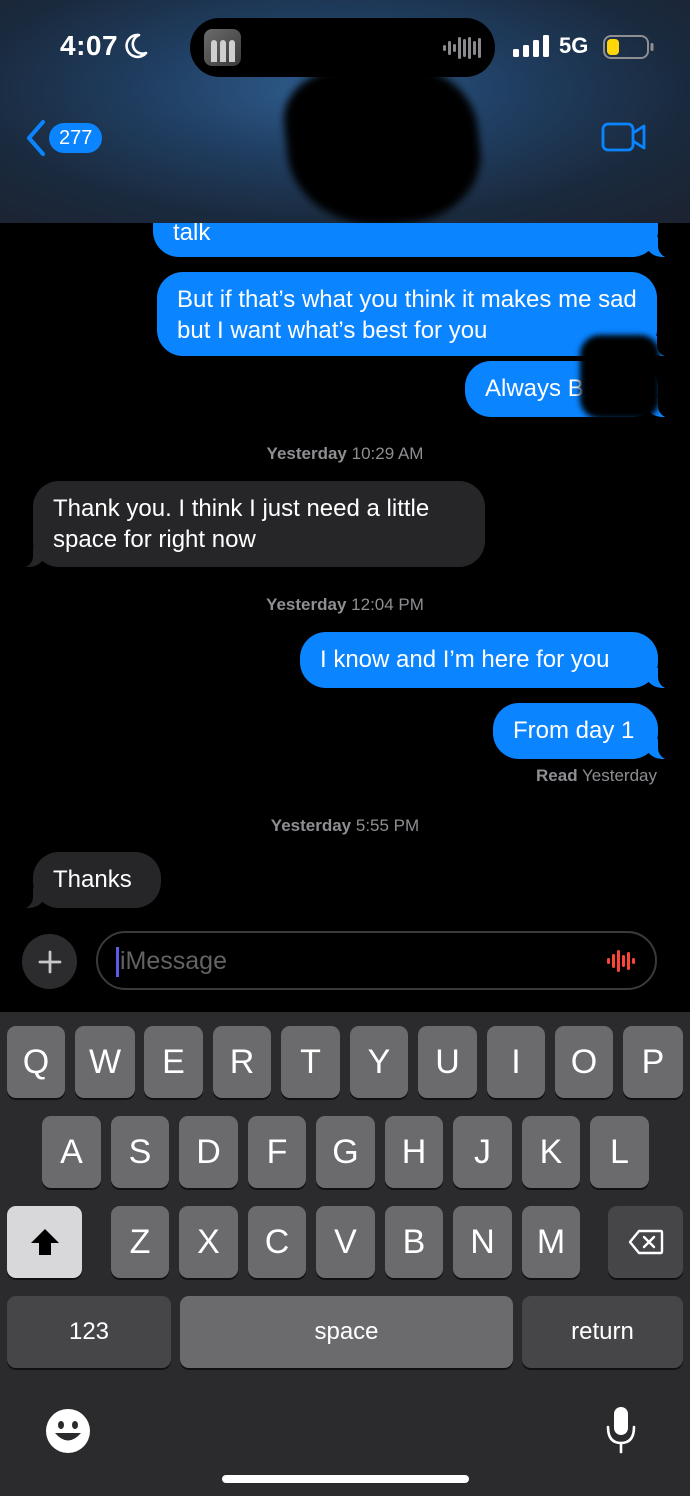  I want to click on message-input: iMessage, so click(376, 960).